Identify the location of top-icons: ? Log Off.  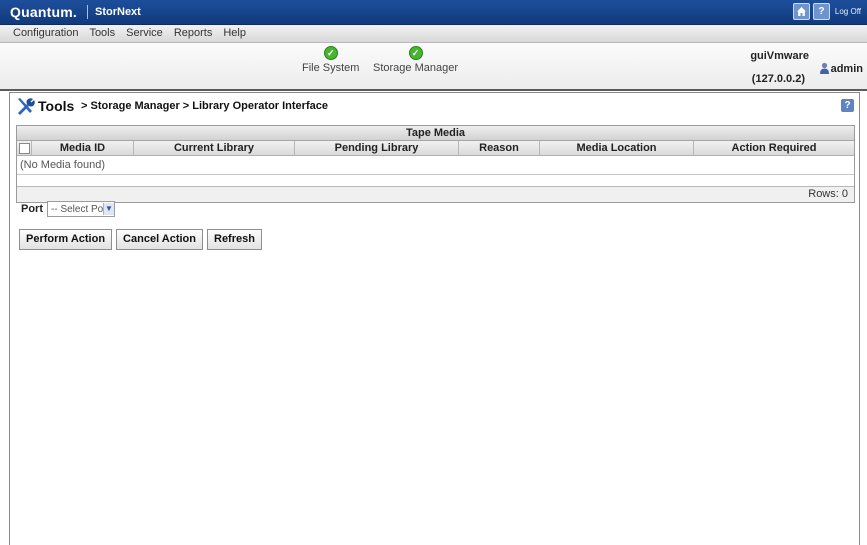
(826, 11).